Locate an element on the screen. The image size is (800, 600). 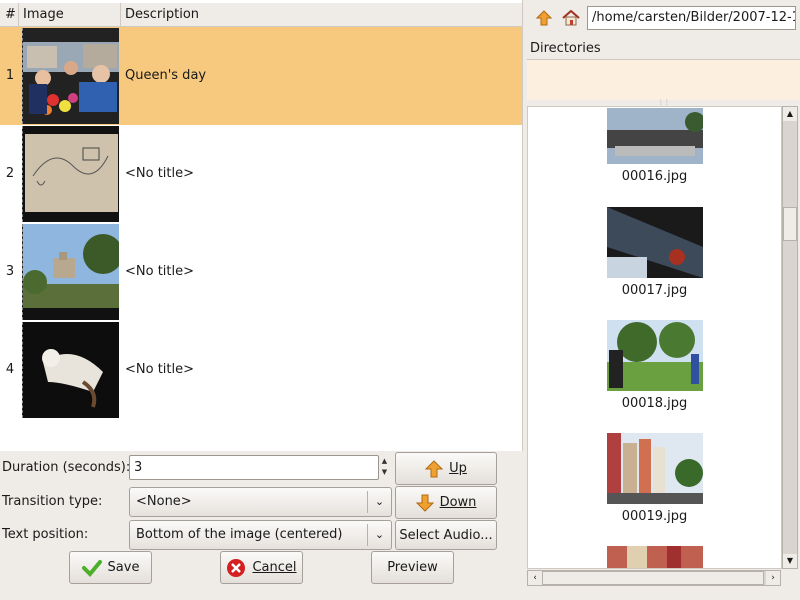
horizontal-scrollbar: ‹ › is located at coordinates (654, 578).